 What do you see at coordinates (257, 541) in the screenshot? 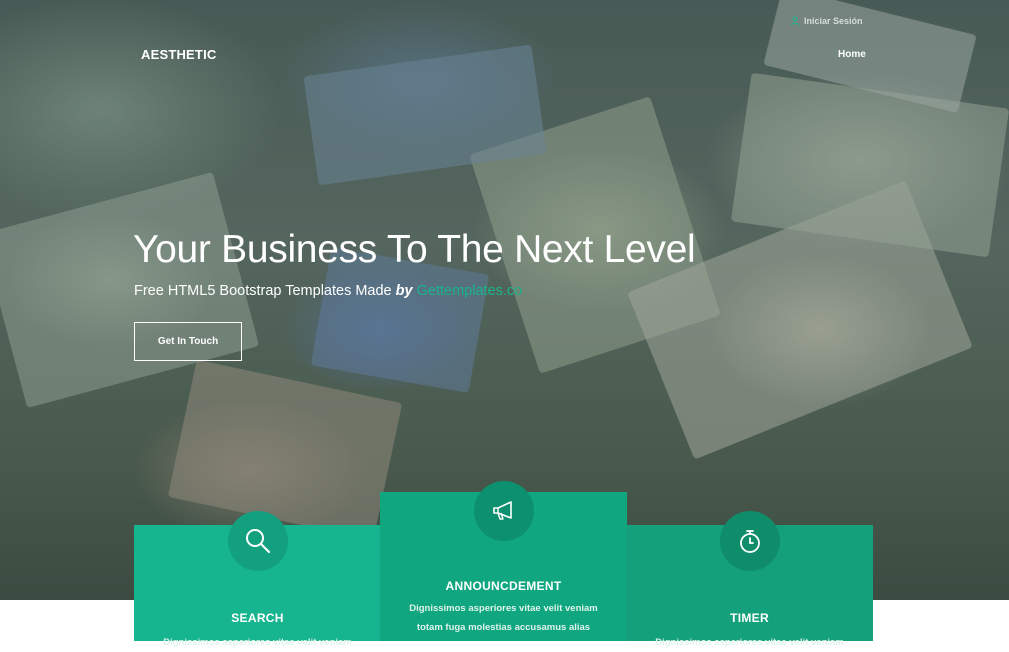
I see `search-icon` at bounding box center [257, 541].